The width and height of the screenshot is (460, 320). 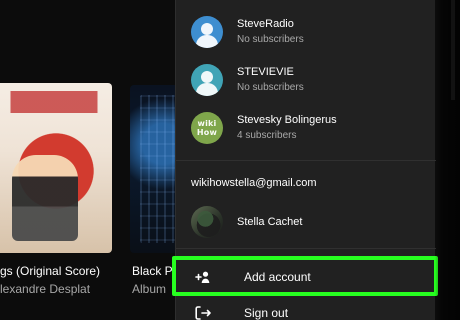 I want to click on add-account-label: Add account, so click(x=277, y=277).